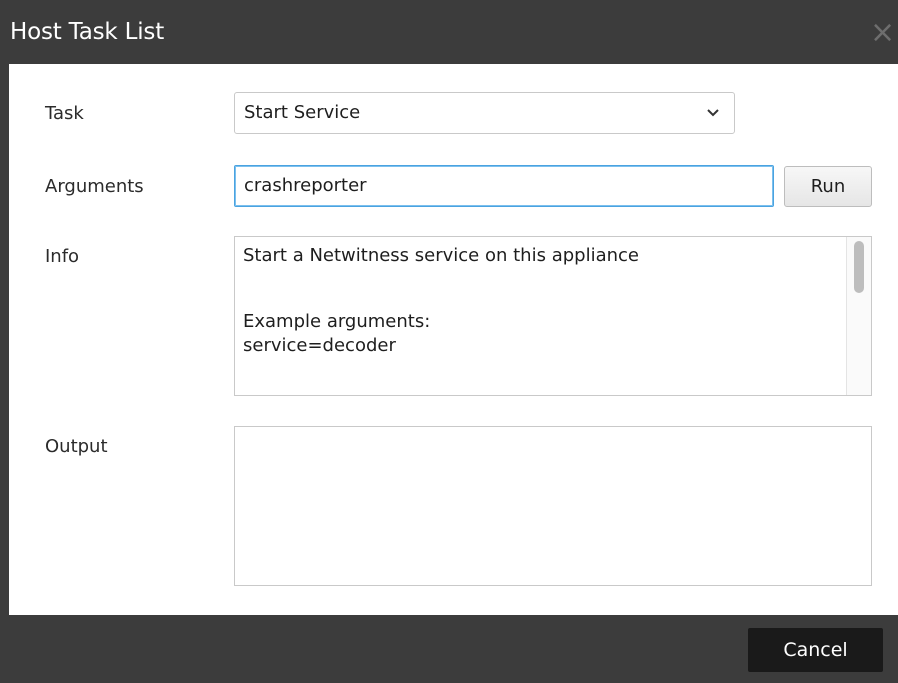 This screenshot has width=898, height=683. What do you see at coordinates (713, 113) in the screenshot?
I see `chevron-down-icon` at bounding box center [713, 113].